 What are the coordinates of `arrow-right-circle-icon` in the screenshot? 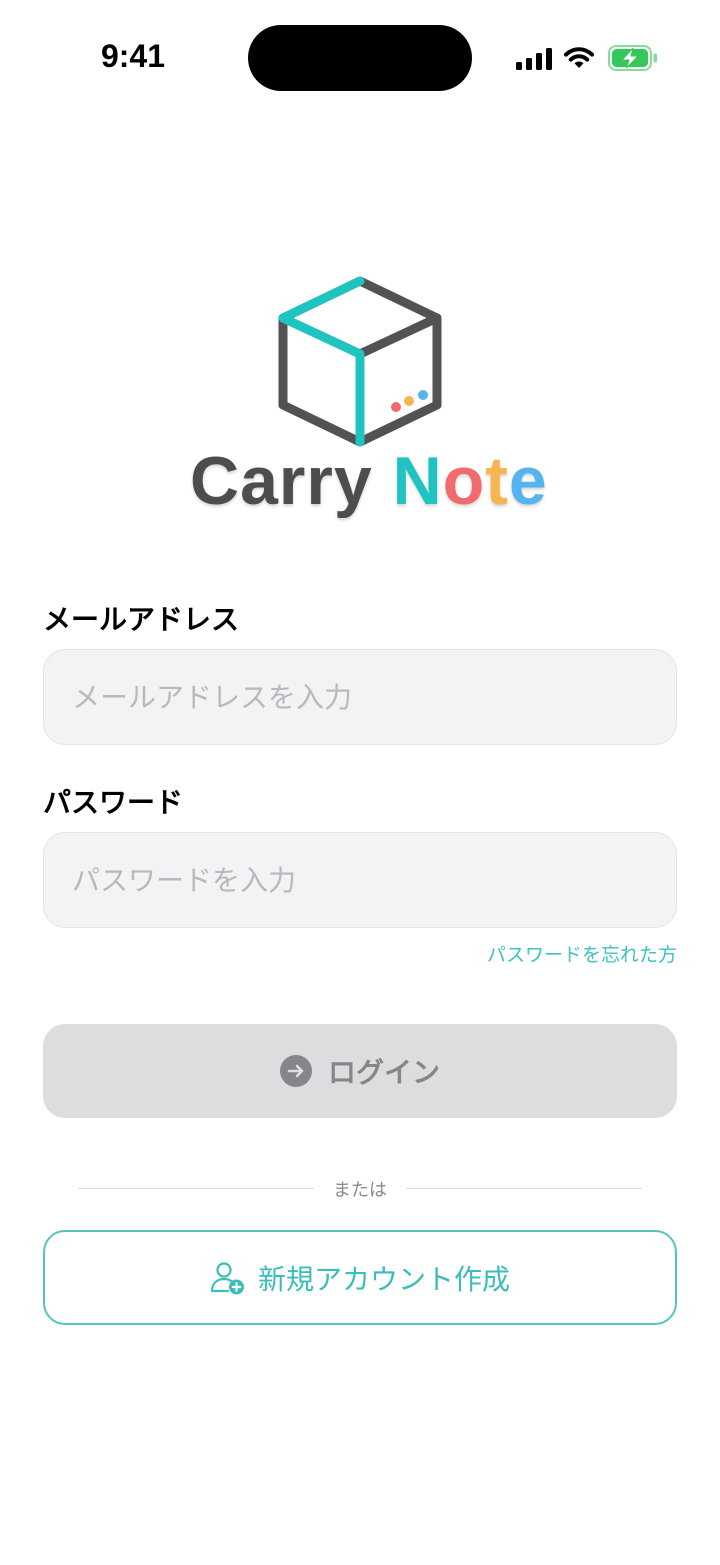 It's located at (295, 1071).